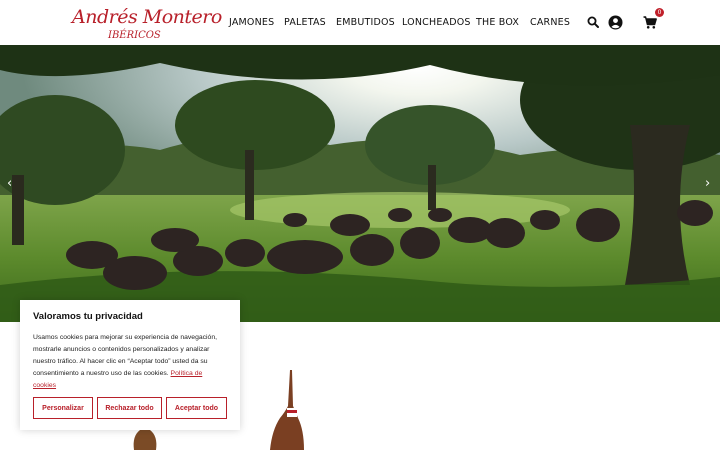 Image resolution: width=720 pixels, height=450 pixels. I want to click on header-icons: 0, so click(623, 20).